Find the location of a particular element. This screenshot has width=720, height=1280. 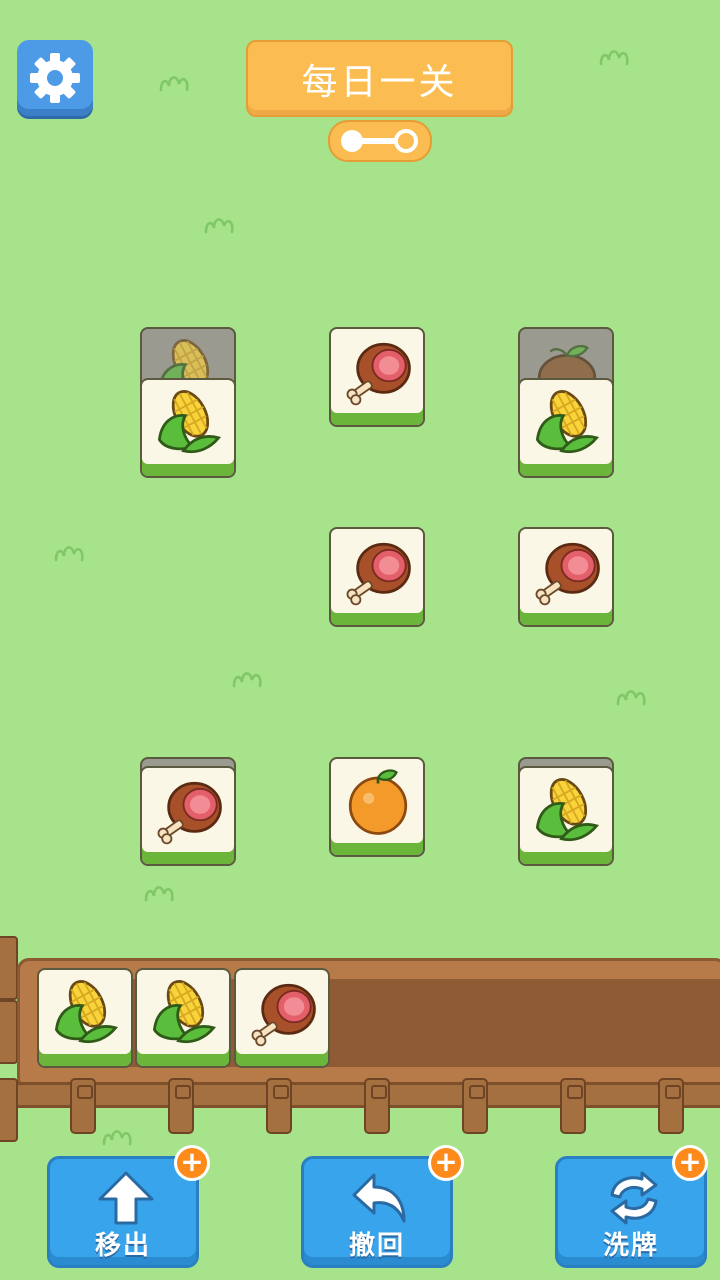

shuffle-label: 洗牌 is located at coordinates (630, 1246).